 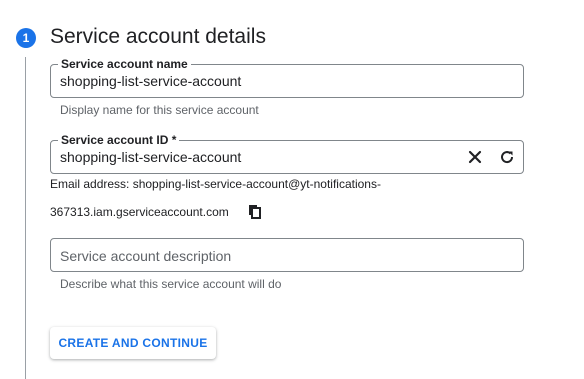 What do you see at coordinates (124, 64) in the screenshot?
I see `service-account-name-label: Service account name` at bounding box center [124, 64].